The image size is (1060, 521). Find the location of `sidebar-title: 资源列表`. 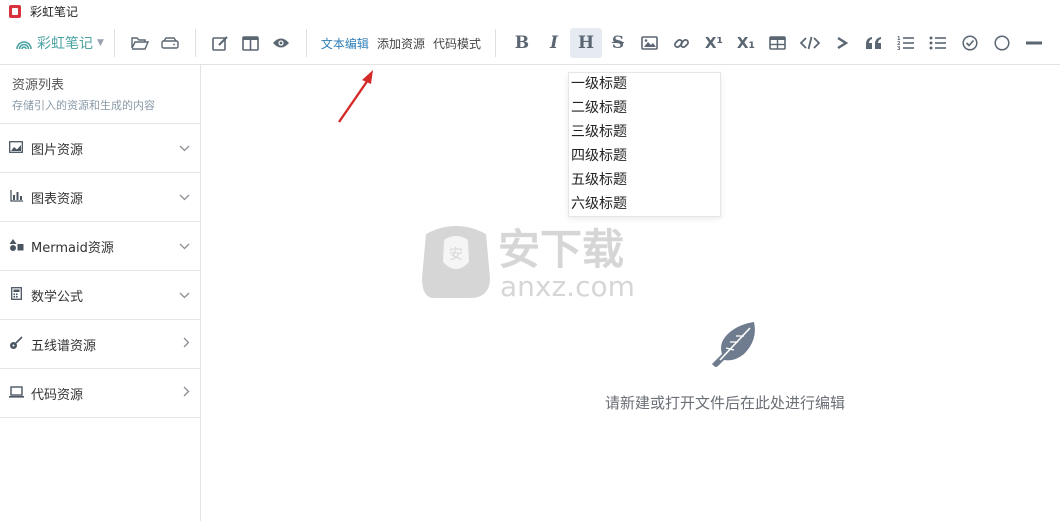

sidebar-title: 资源列表 is located at coordinates (38, 85).